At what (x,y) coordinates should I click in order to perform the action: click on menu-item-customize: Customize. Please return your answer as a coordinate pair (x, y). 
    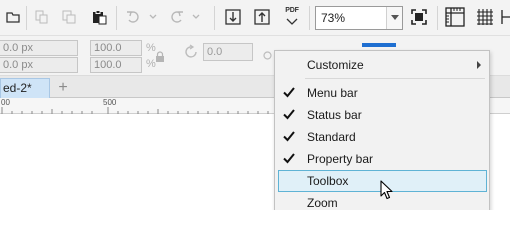
    Looking at the image, I should click on (382, 65).